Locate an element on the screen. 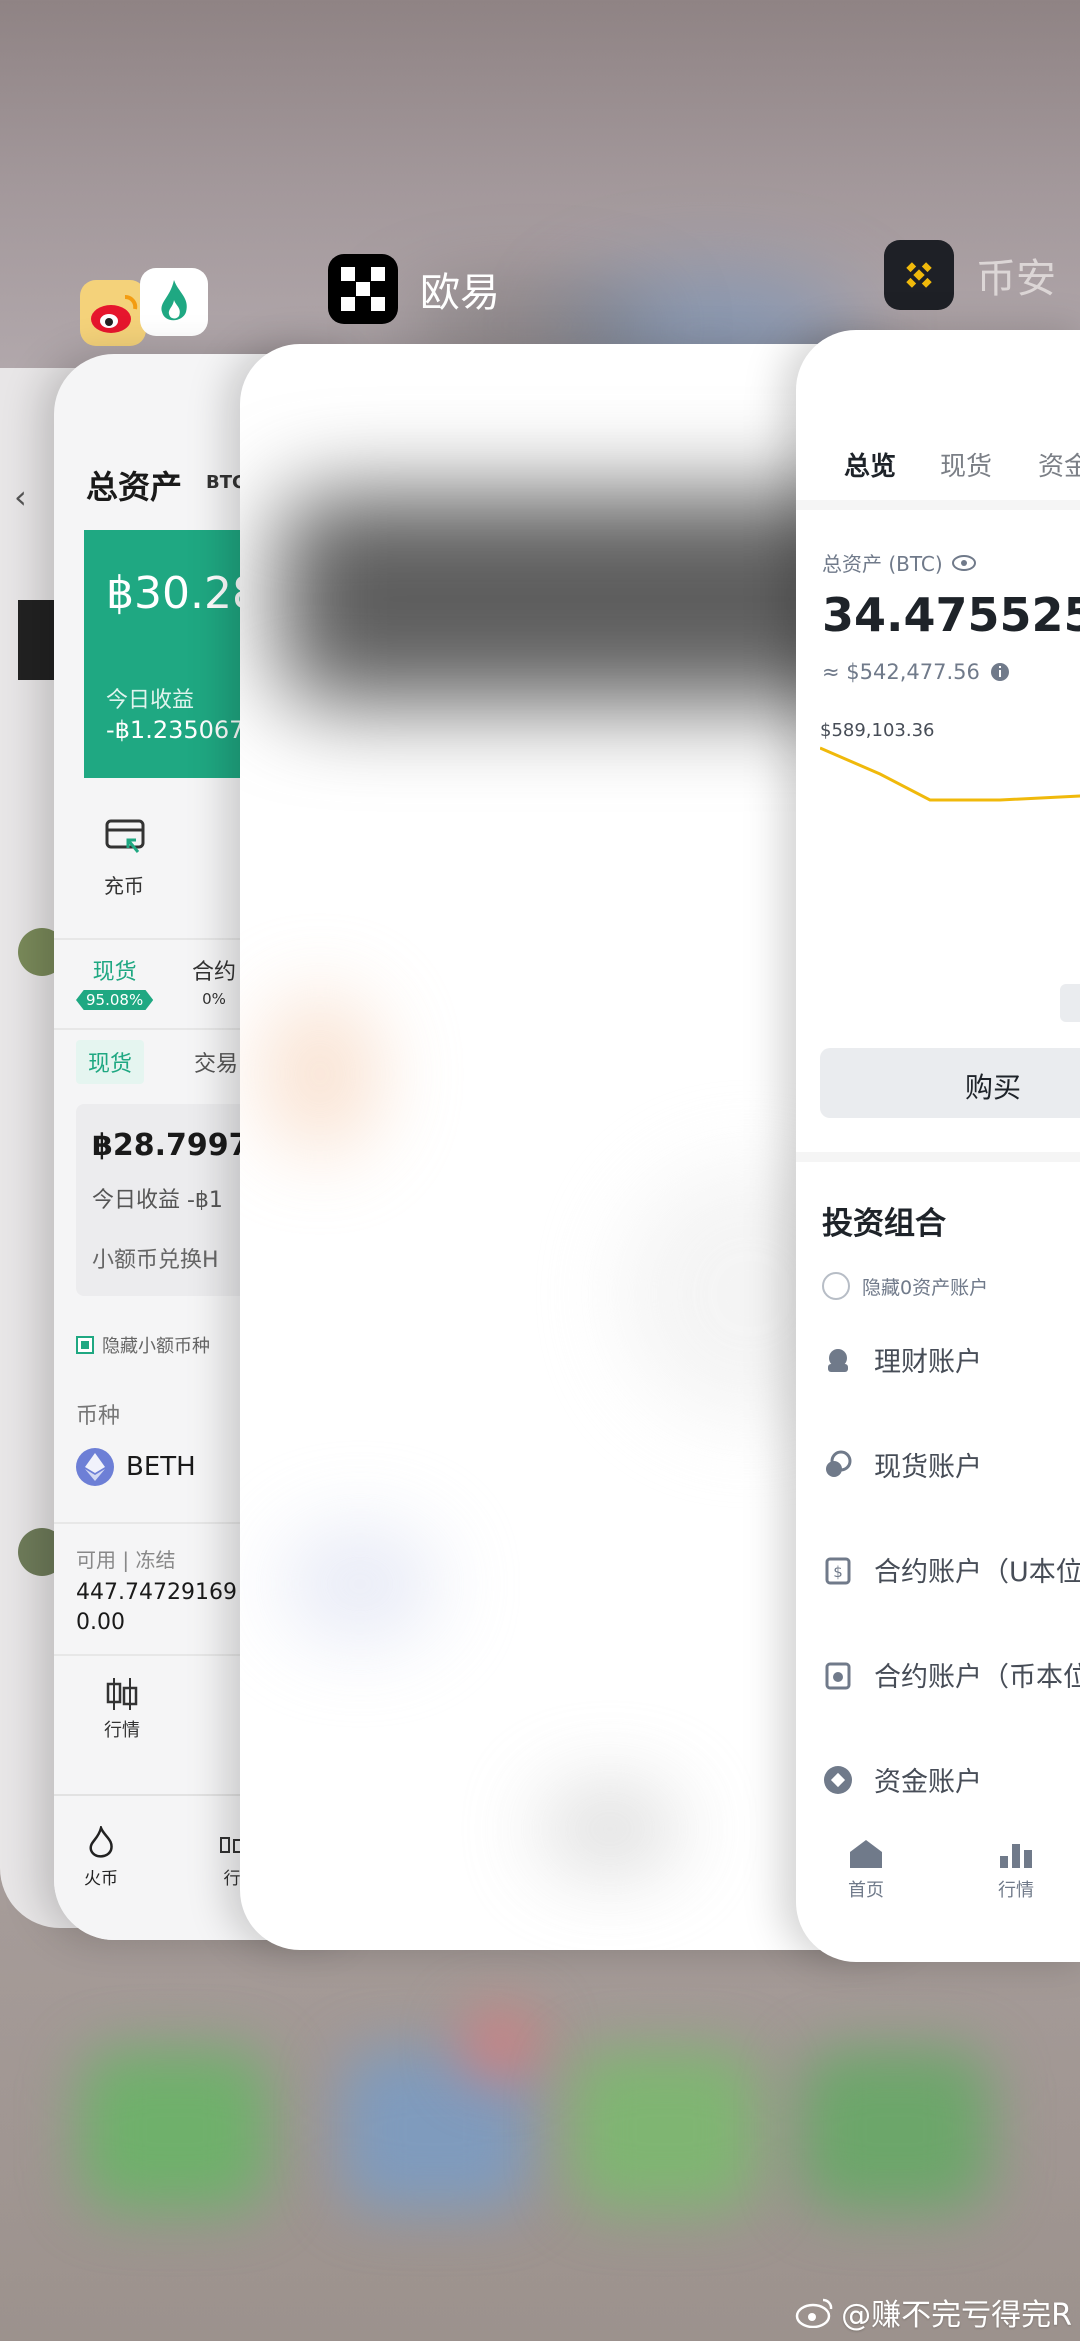 This screenshot has width=1080, height=2341. spot-today-pnl: 今日收益 -฿1 is located at coordinates (157, 1200).